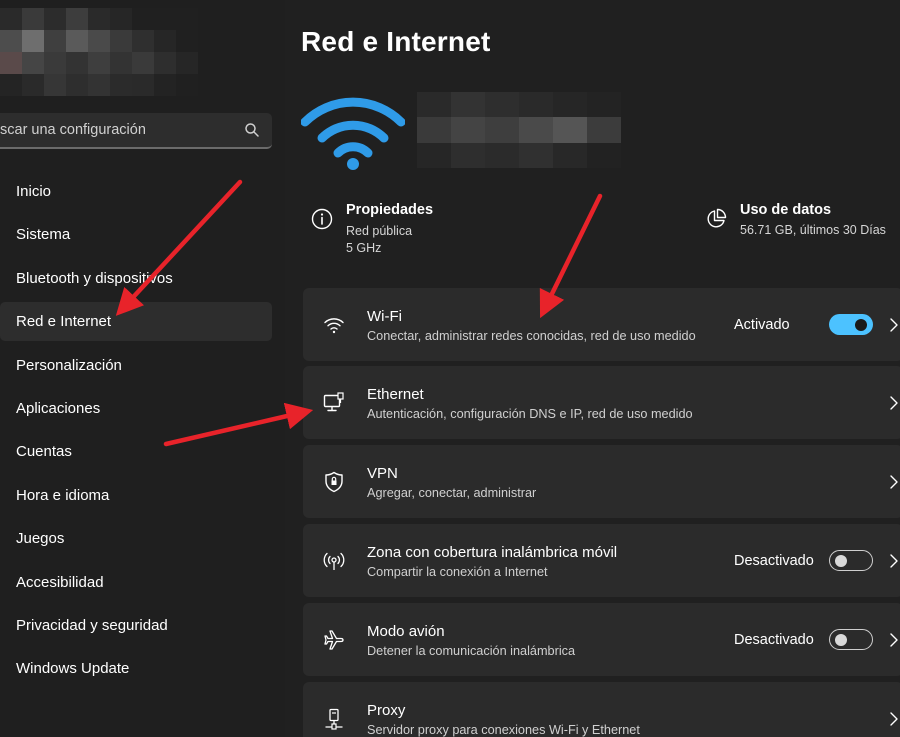 The image size is (900, 737). Describe the element at coordinates (136, 582) in the screenshot. I see `sidebar-item-accesibilidad: Accesibilidad` at that location.